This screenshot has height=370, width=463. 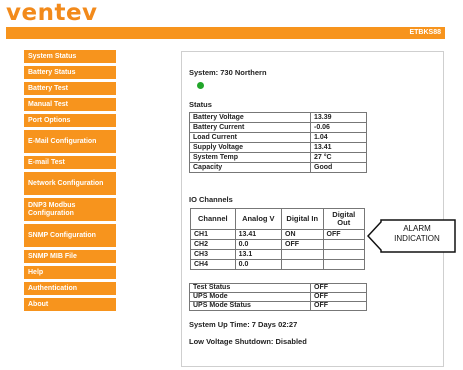 What do you see at coordinates (70, 256) in the screenshot?
I see `sidebar-item-snmp-mib: SNMP MIB File` at bounding box center [70, 256].